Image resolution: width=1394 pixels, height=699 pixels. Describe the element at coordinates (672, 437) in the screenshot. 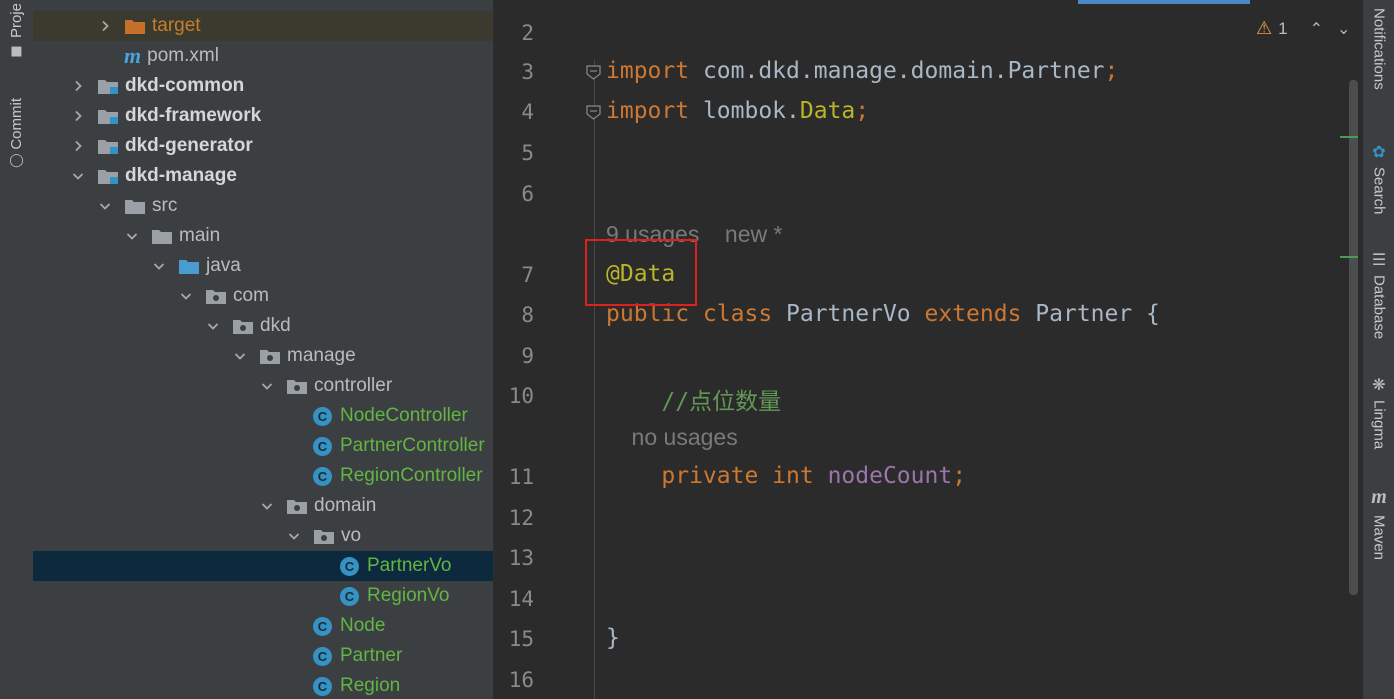

I see `inlay-usage-hint: no usages` at that location.